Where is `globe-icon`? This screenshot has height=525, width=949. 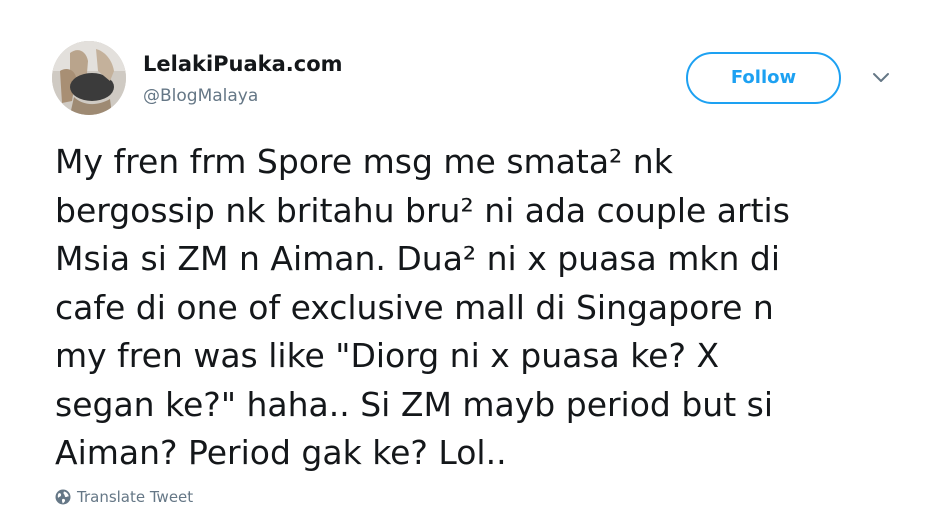 globe-icon is located at coordinates (63, 497).